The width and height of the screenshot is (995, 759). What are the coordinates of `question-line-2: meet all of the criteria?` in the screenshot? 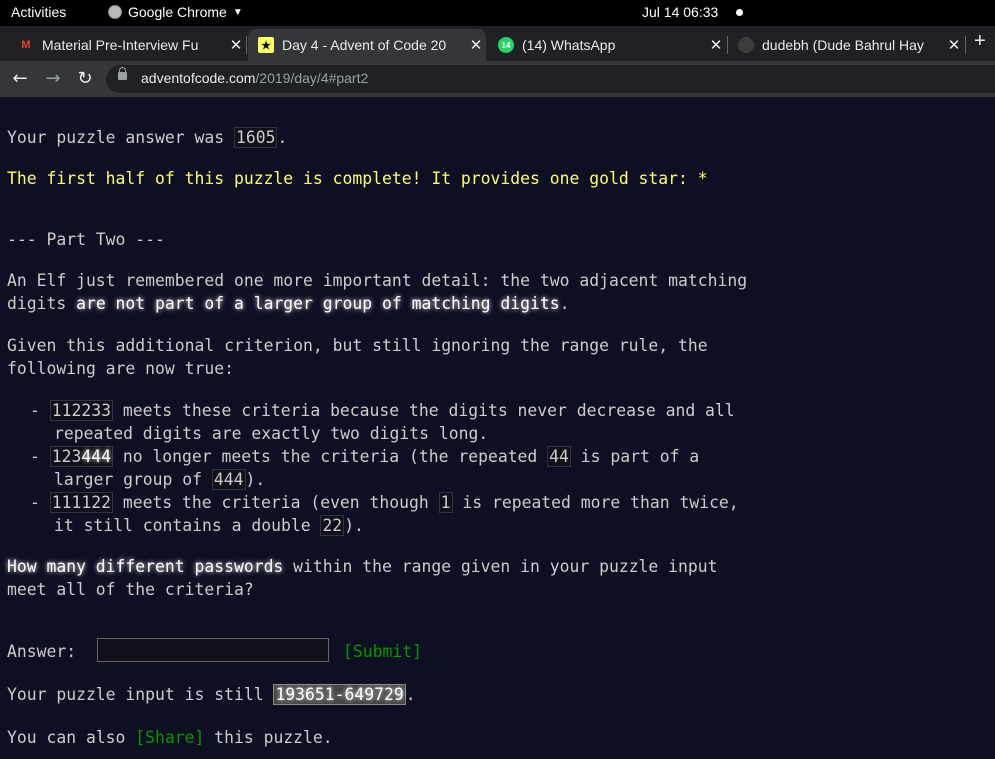 It's located at (130, 589).